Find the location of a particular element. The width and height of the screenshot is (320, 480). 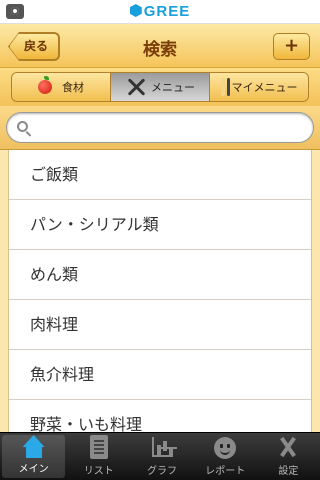

tab-list: リスト is located at coordinates (98, 456).